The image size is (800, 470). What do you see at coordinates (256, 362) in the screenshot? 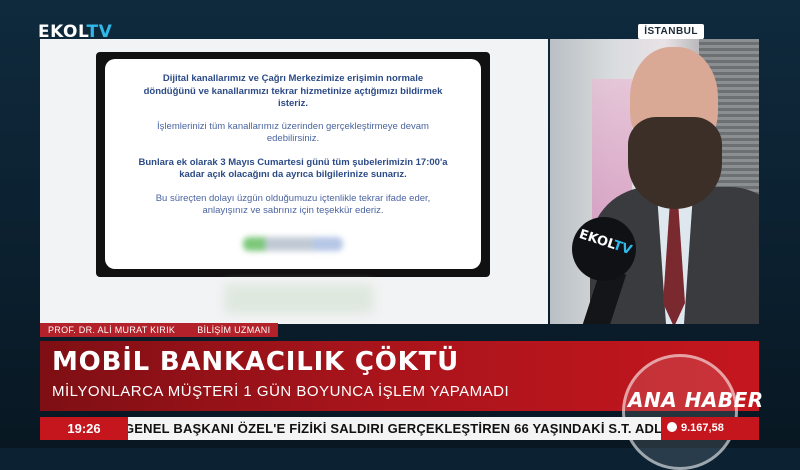
I see `headline-title: MOBİL BANKACILIK ÇÖKTÜ` at bounding box center [256, 362].